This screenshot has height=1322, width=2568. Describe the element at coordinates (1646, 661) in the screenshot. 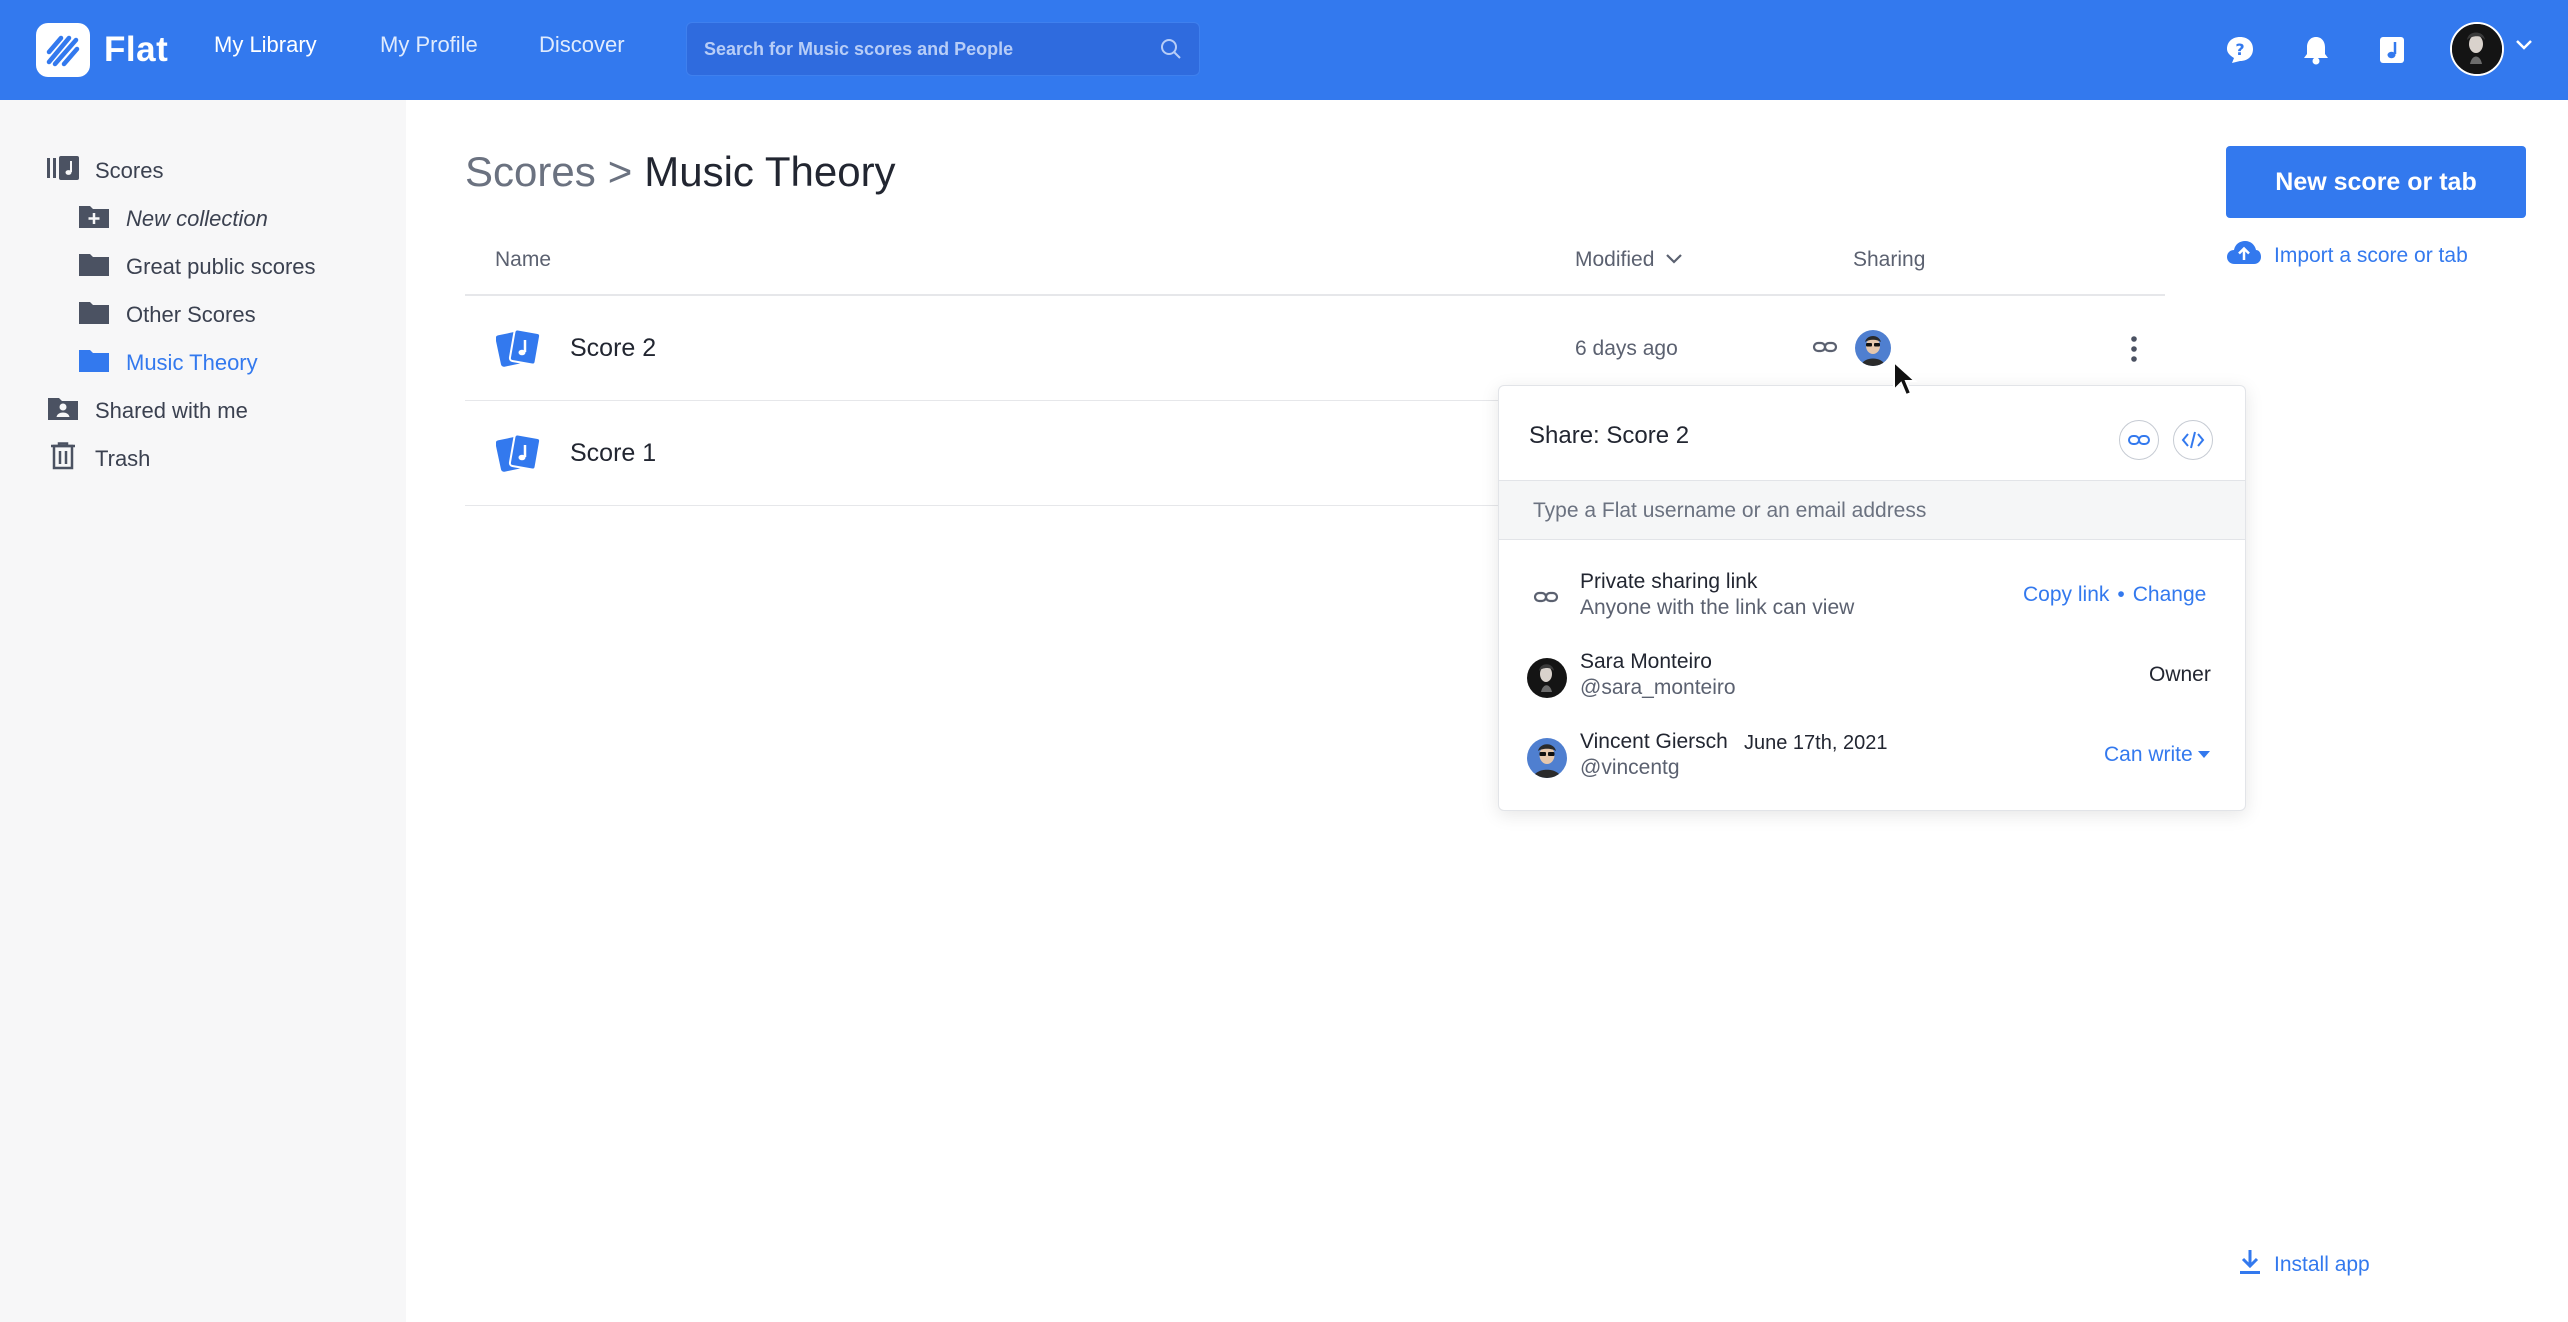

I see `user-name: Sara Monteiro` at that location.